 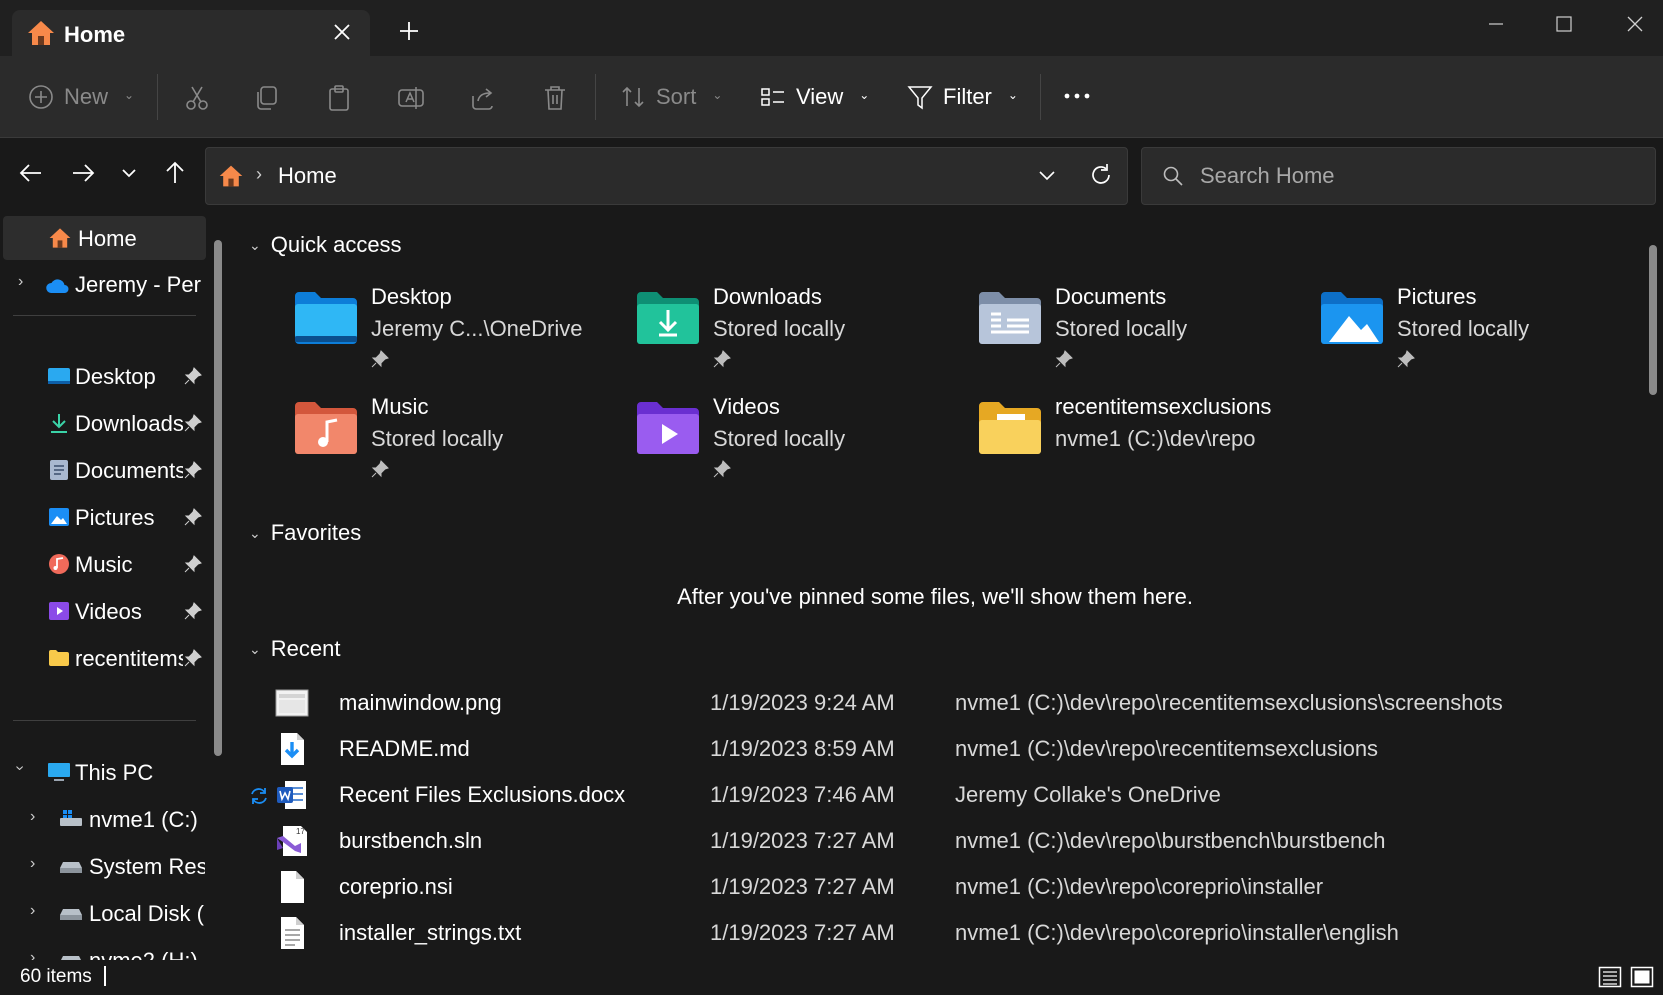 I want to click on close-icon, so click(x=1635, y=24).